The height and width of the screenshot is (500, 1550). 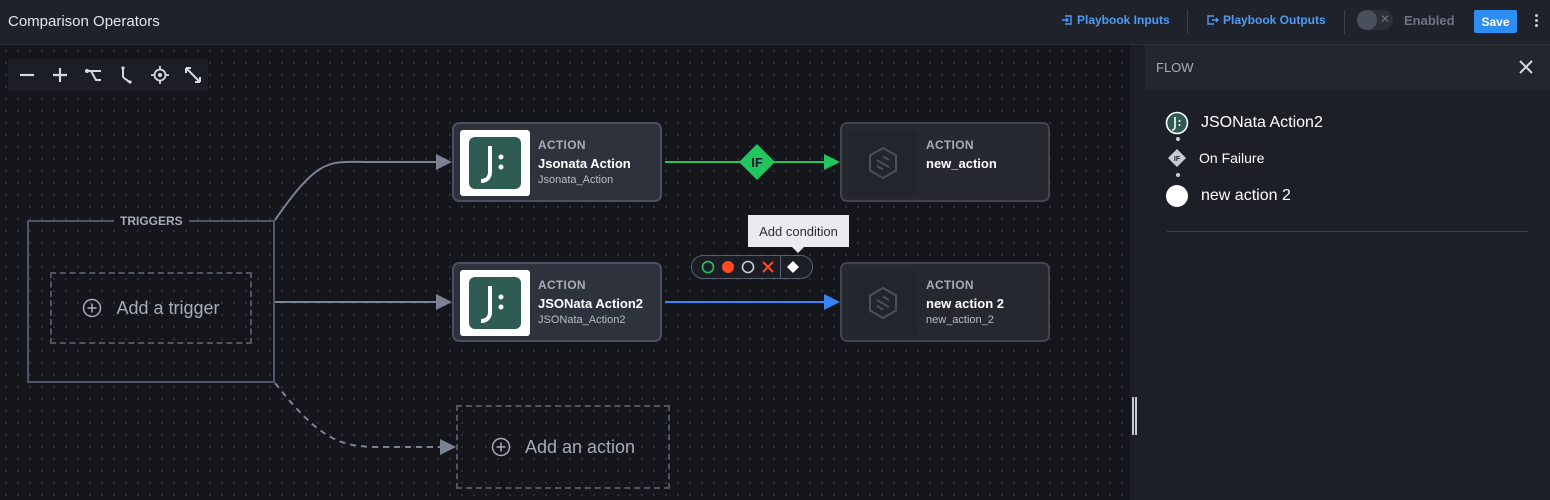 I want to click on node-identifier: JSONata_Action2, so click(x=582, y=320).